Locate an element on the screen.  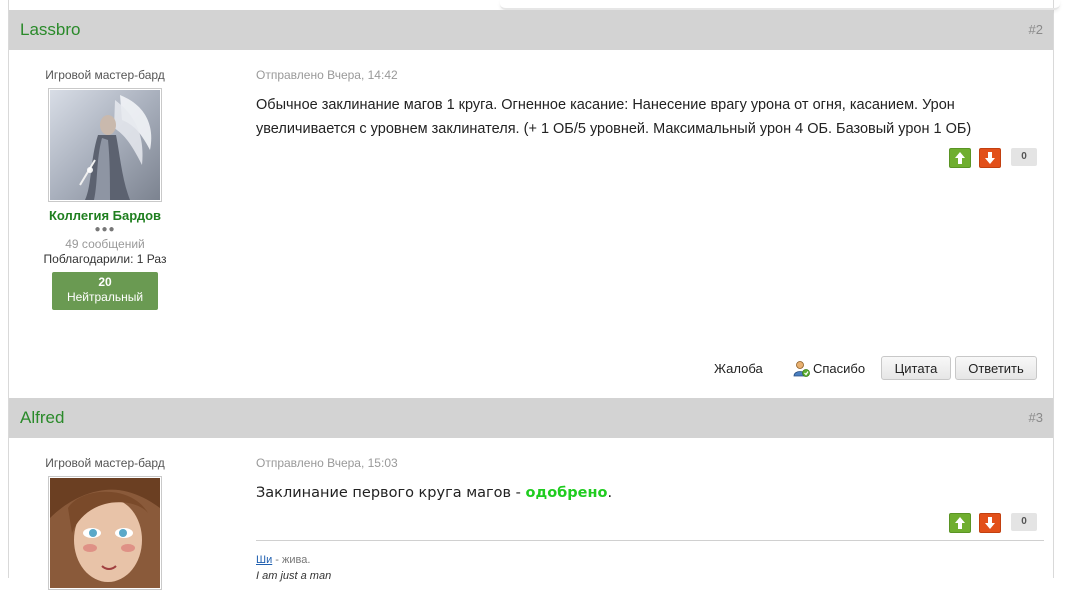
rank-pips: ●●● is located at coordinates (105, 229).